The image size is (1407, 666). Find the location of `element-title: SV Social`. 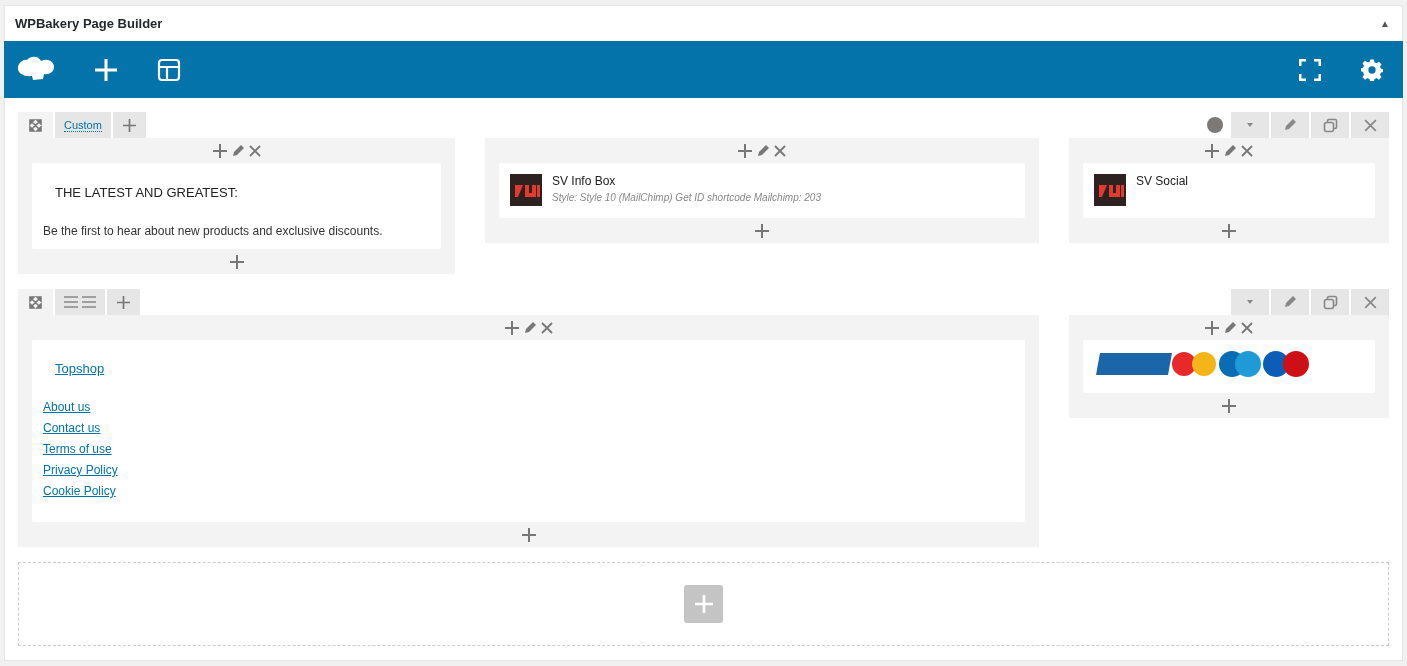

element-title: SV Social is located at coordinates (1162, 181).